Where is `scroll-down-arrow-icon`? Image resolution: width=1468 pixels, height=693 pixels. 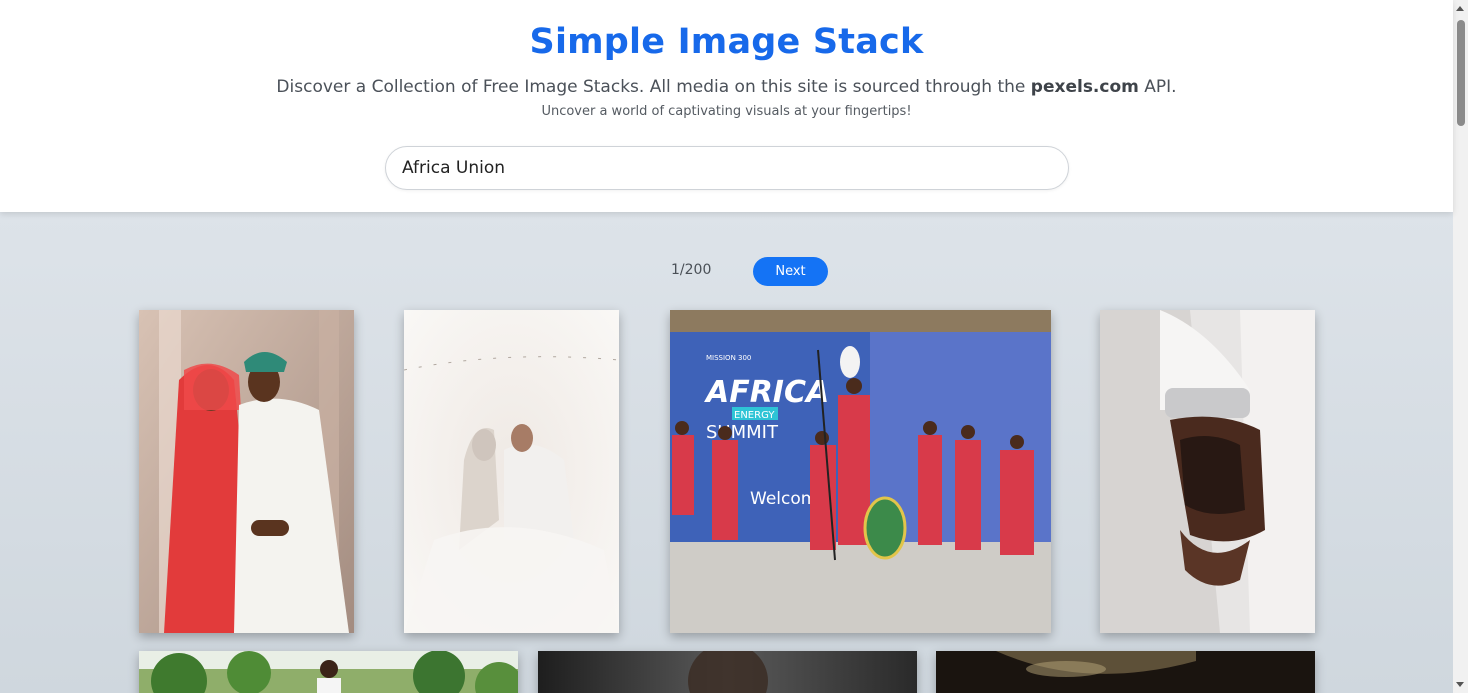 scroll-down-arrow-icon is located at coordinates (1460, 684).